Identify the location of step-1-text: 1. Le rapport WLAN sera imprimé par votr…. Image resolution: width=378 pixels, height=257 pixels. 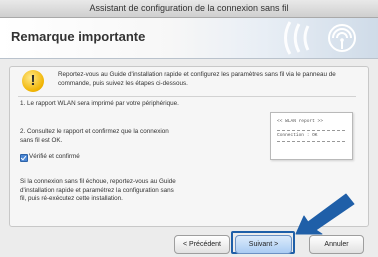
(99, 103).